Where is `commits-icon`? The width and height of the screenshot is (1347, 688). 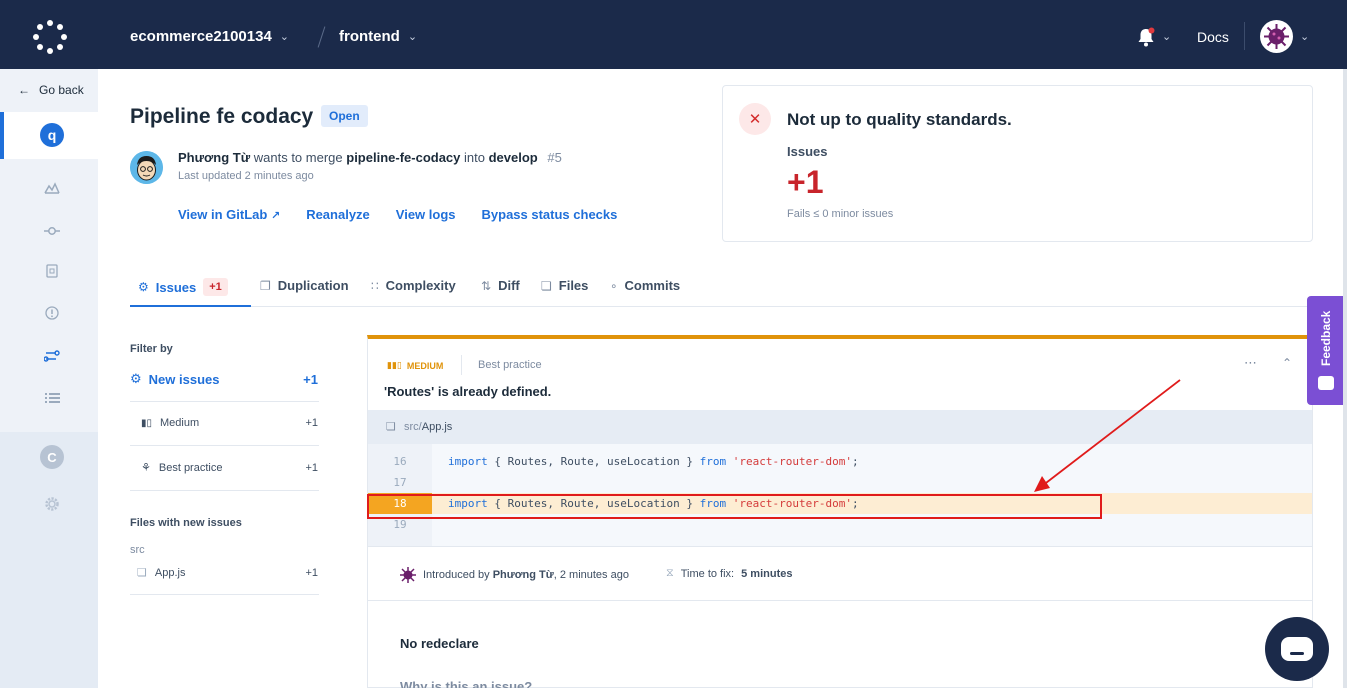
commits-icon is located at coordinates (52, 231).